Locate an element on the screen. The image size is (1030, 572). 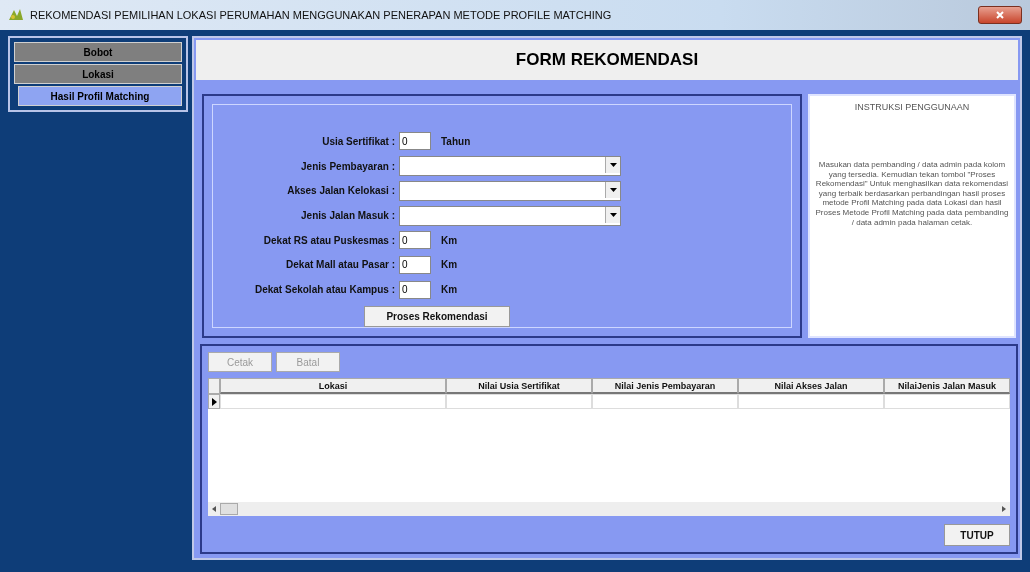
column-header: Nilai Akses Jalan is located at coordinates (811, 386).